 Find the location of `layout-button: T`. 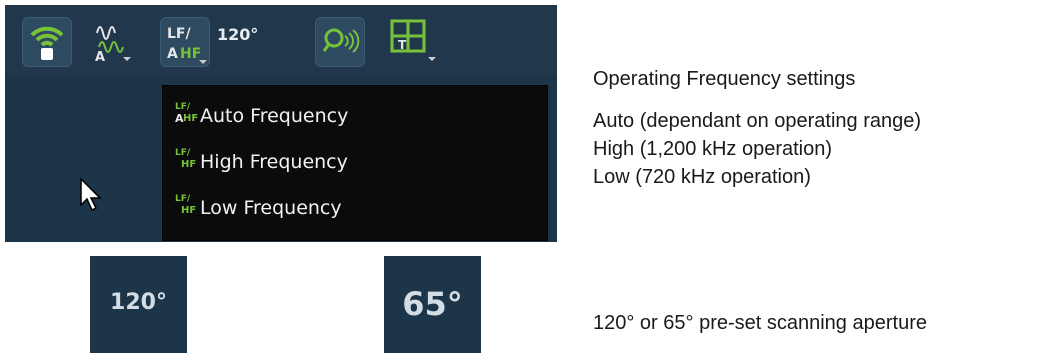

layout-button: T is located at coordinates (413, 41).